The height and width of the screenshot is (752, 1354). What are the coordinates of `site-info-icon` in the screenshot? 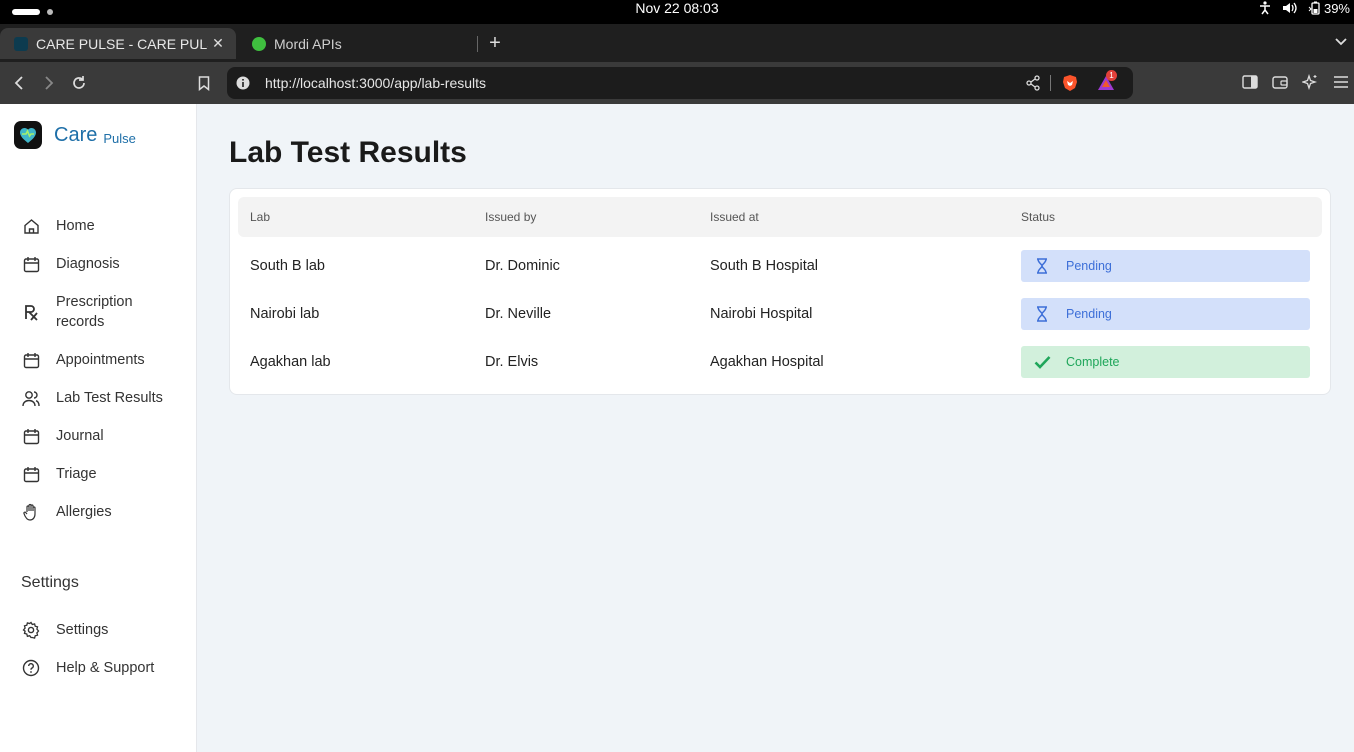 It's located at (243, 85).